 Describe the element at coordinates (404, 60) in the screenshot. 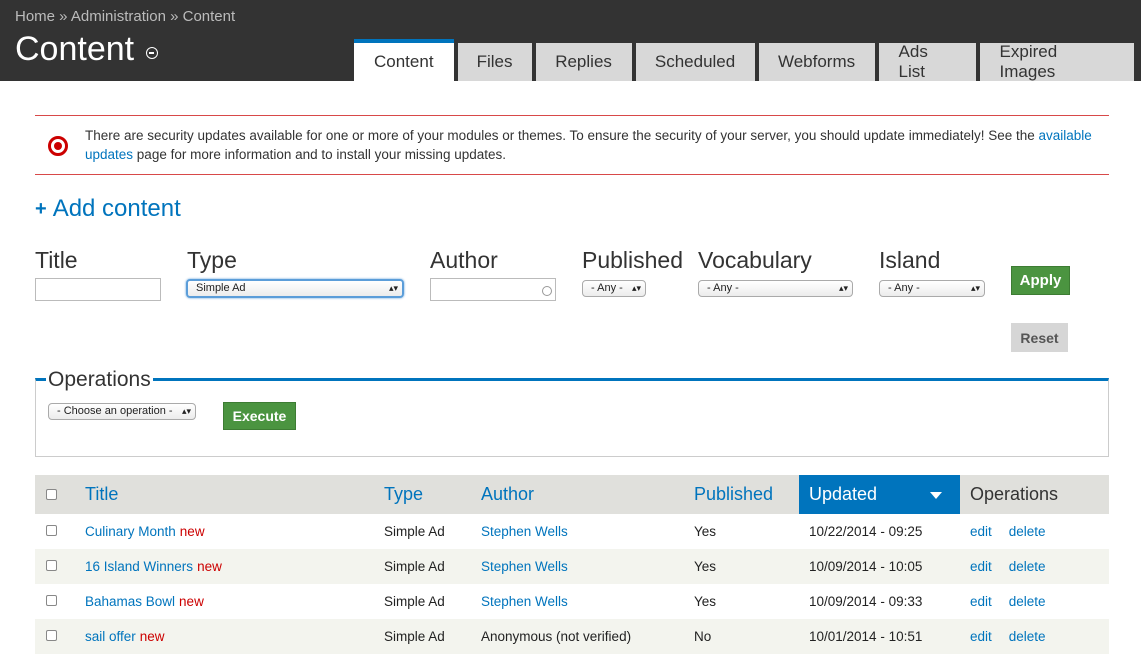

I see `tab-content: Content` at that location.